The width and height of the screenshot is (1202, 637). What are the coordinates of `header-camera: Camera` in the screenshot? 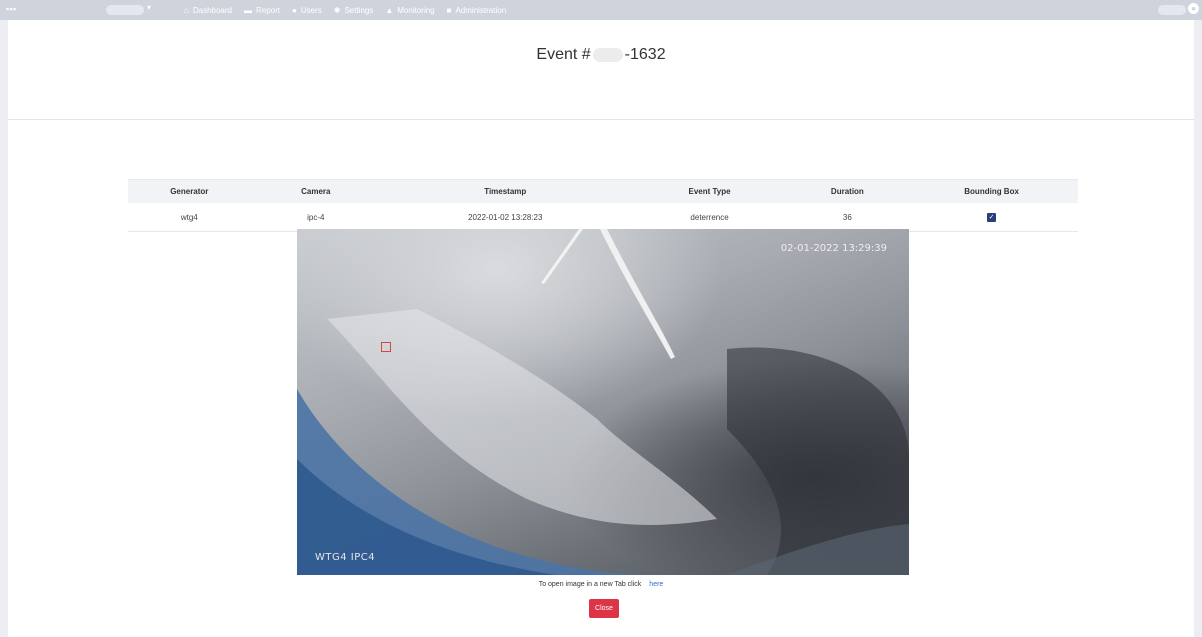 It's located at (315, 191).